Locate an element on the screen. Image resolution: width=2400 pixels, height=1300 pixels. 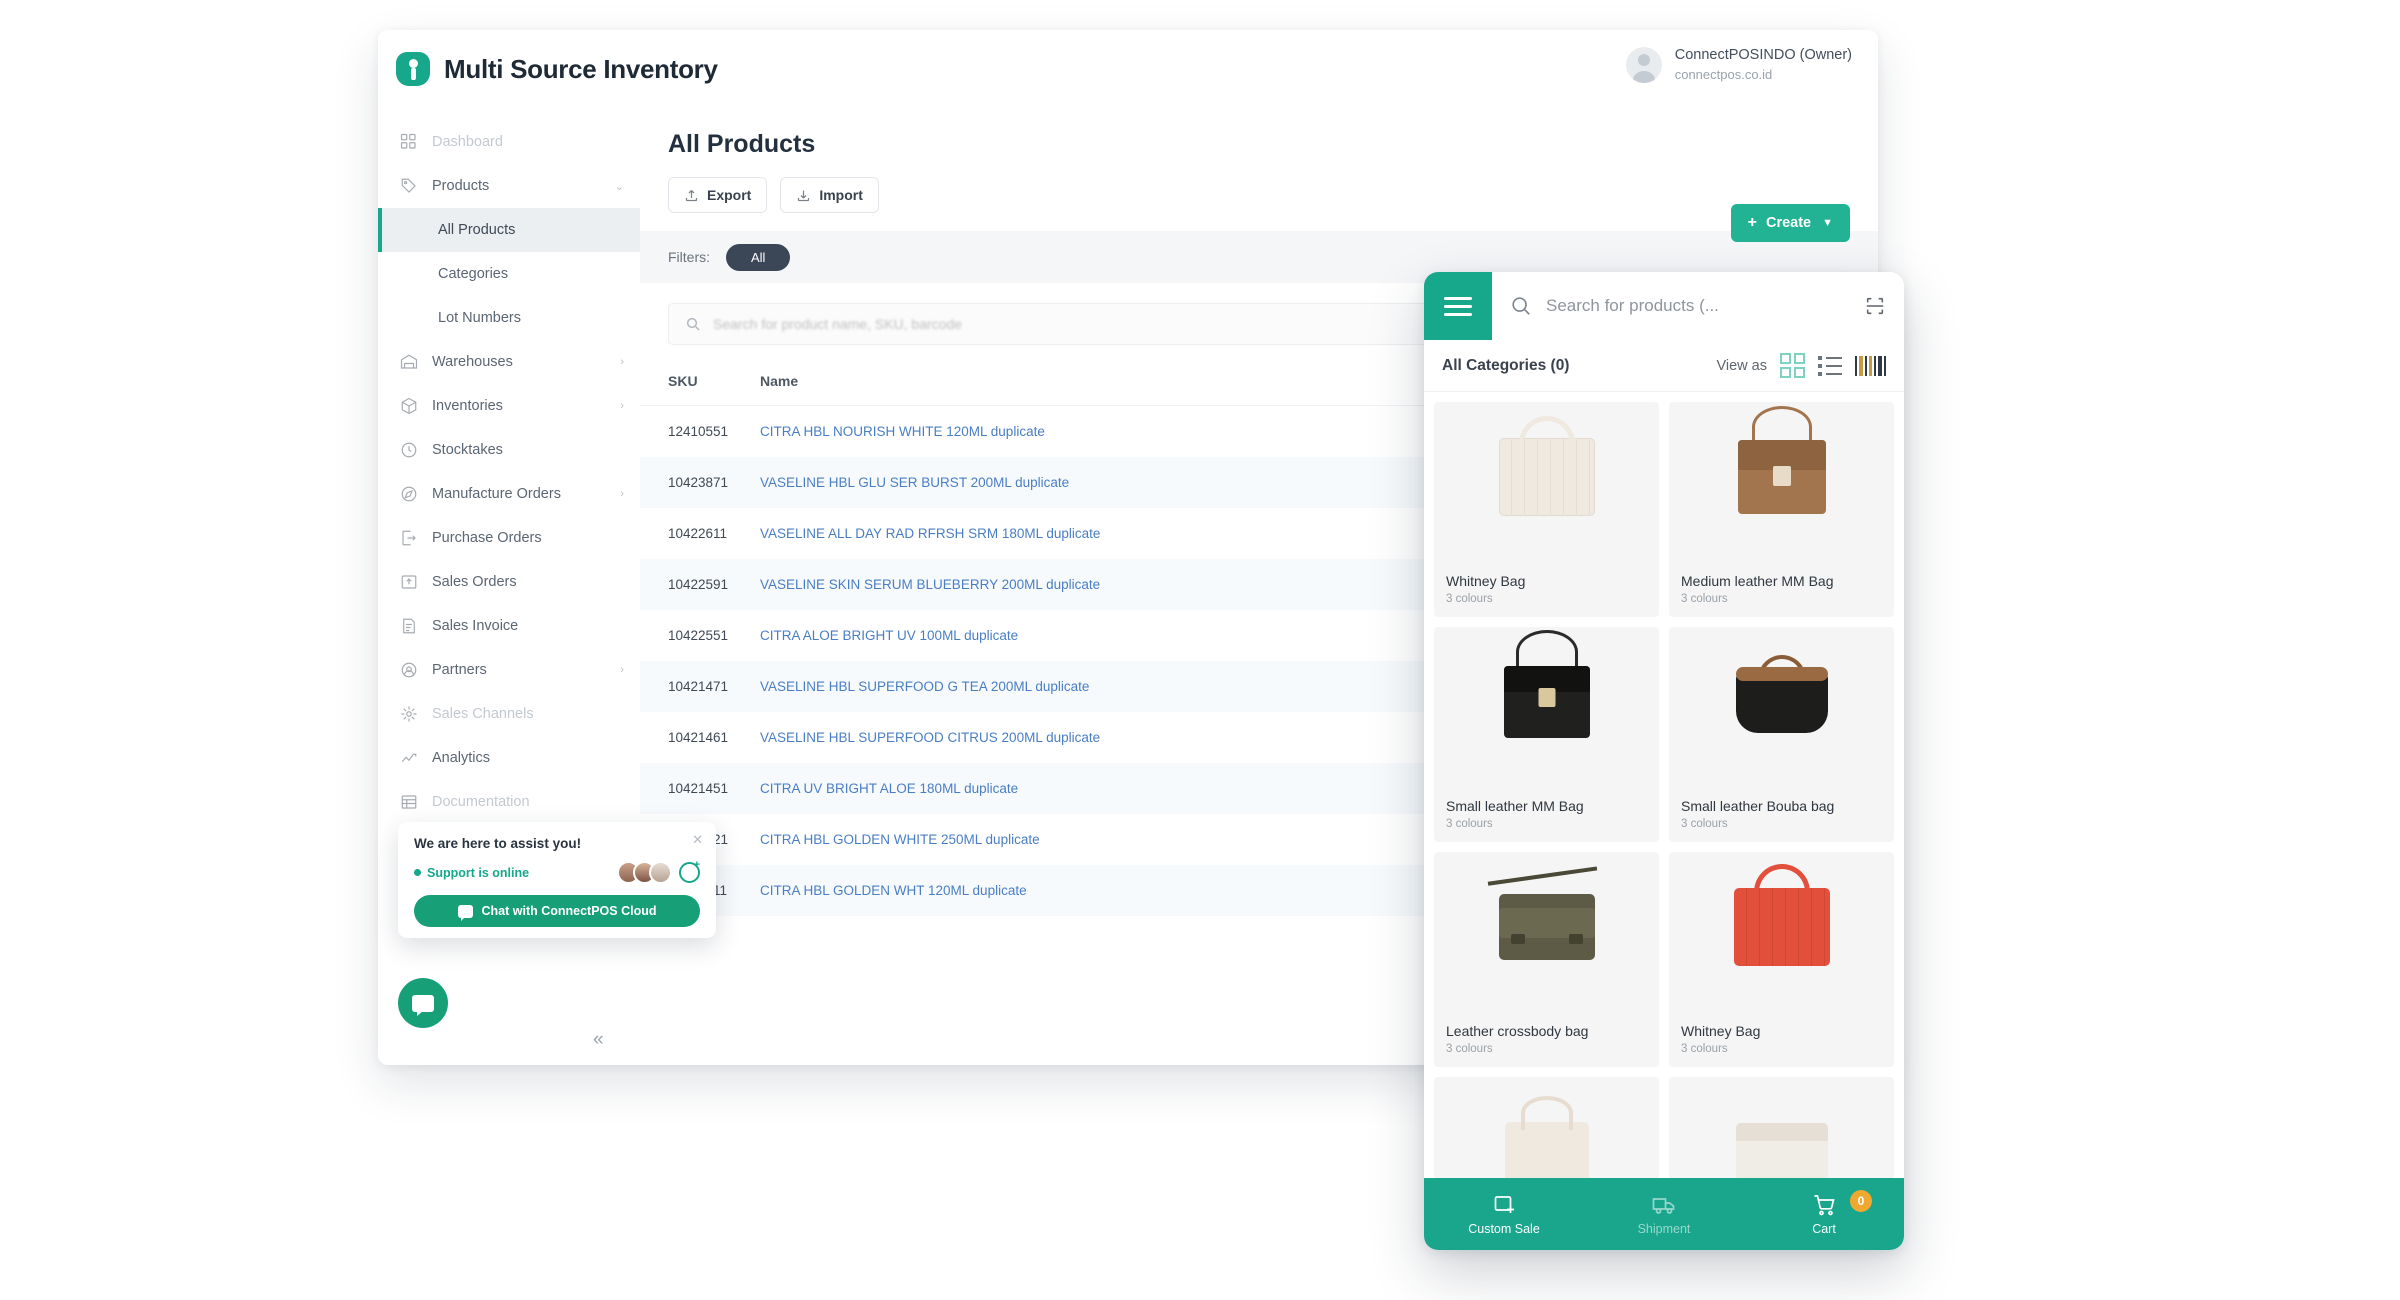
bottom-nav-shipment: Shipment is located at coordinates (1664, 1214).